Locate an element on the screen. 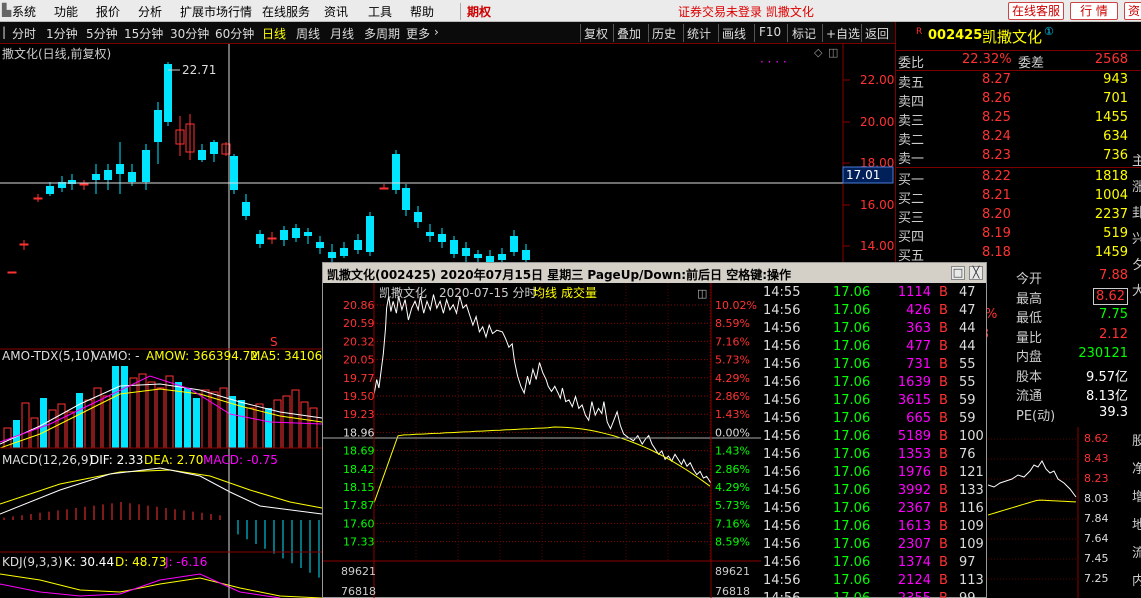 Image resolution: width=1141 pixels, height=598 pixels. tick-row: 14:56 17.06 426 B 47 is located at coordinates (873, 311).